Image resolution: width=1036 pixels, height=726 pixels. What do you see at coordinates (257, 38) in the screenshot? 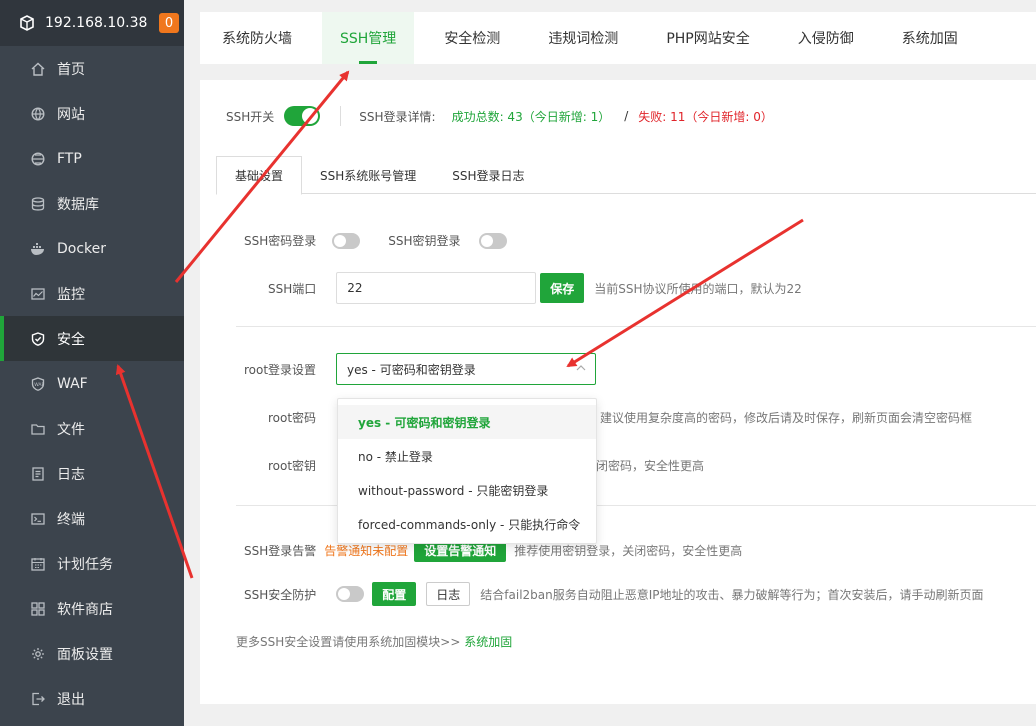
I see `tab-firewall: 系统防火墙` at bounding box center [257, 38].